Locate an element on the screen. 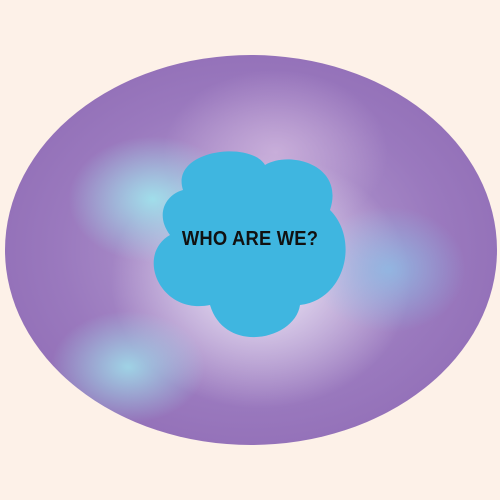 The width and height of the screenshot is (500, 500). headline-text: WHO ARE WE? is located at coordinates (250, 239).